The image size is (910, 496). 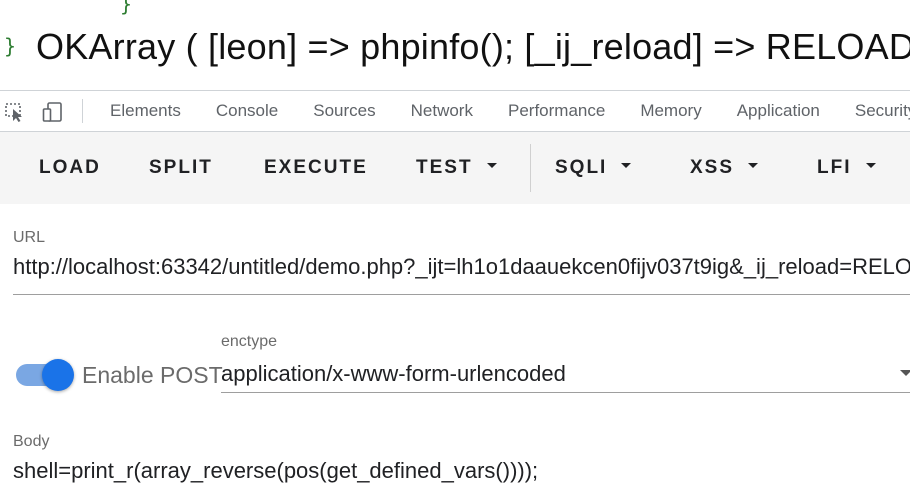 I want to click on enctype-label: enctype, so click(x=249, y=341).